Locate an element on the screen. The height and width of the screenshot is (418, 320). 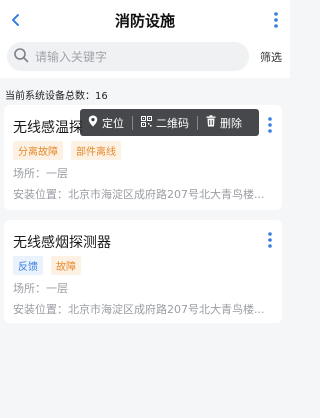
device-count: 当前系统设备总数：16 is located at coordinates (56, 94).